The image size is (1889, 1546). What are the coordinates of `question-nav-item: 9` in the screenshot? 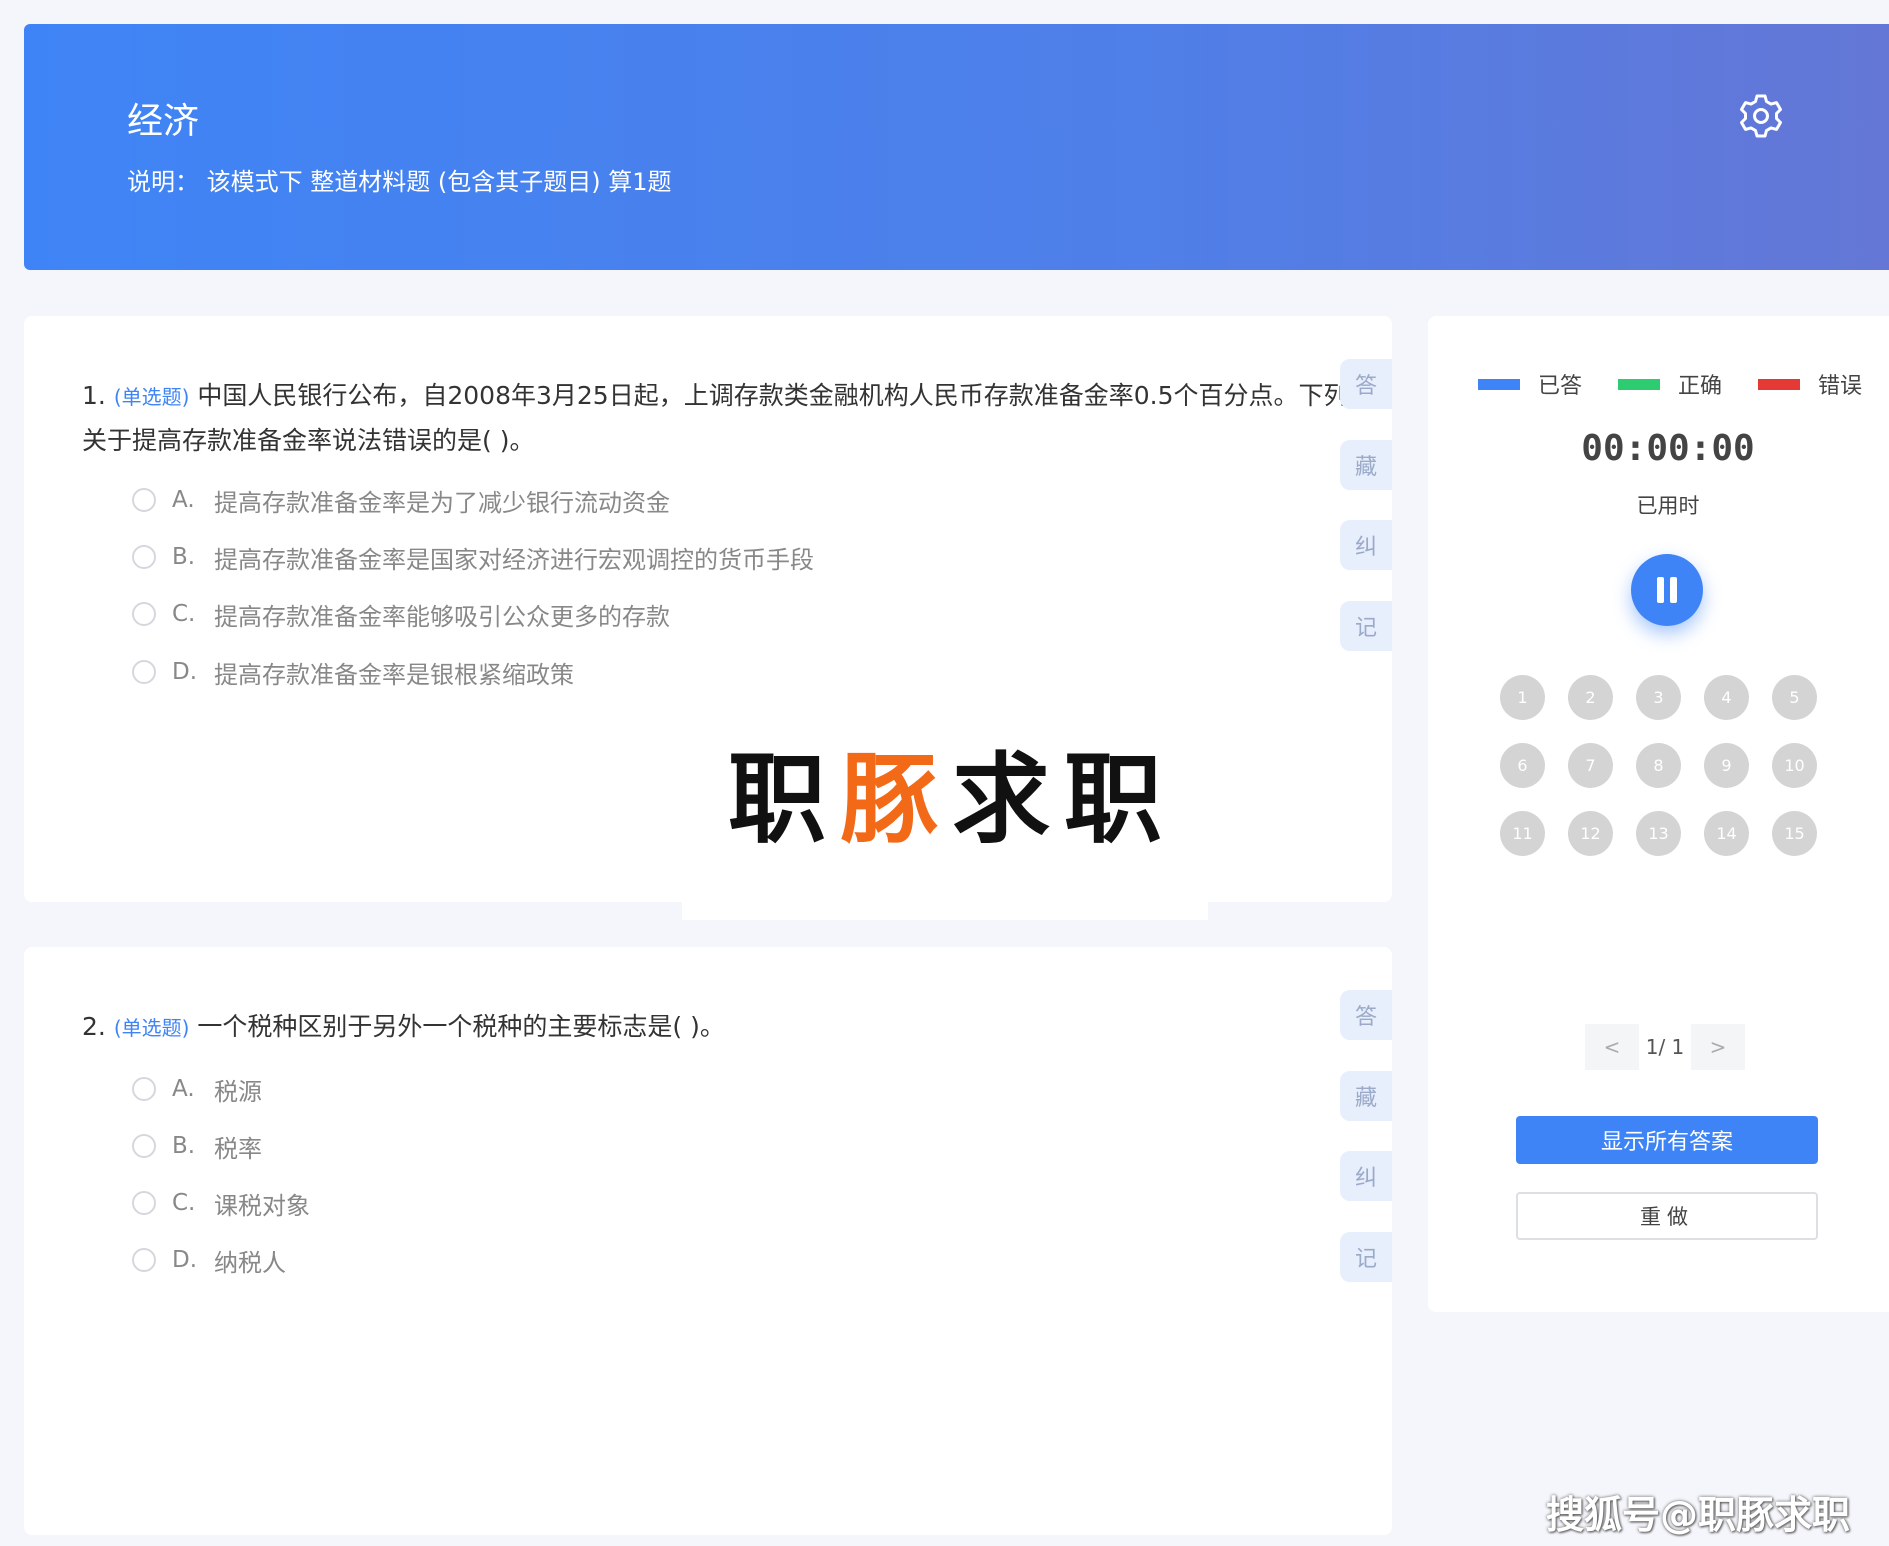 It's located at (1726, 765).